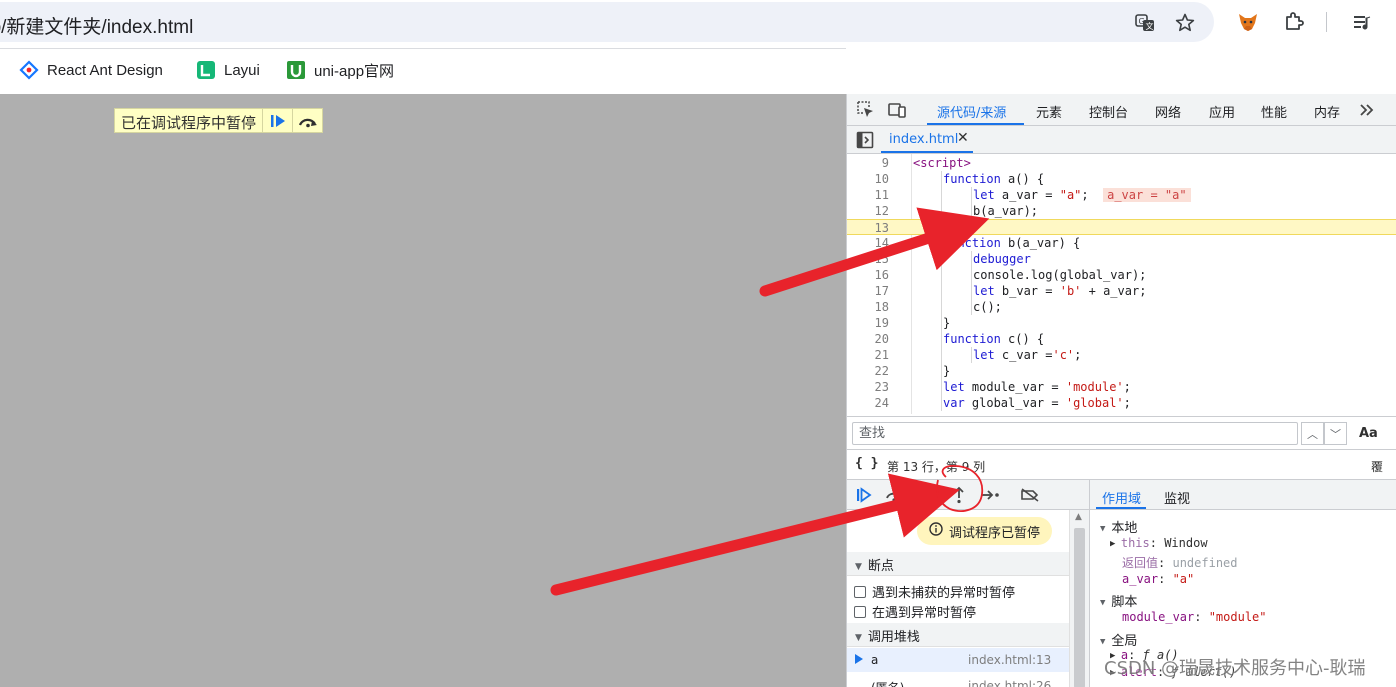 The width and height of the screenshot is (1396, 687). I want to click on line-number: 19, so click(868, 323).